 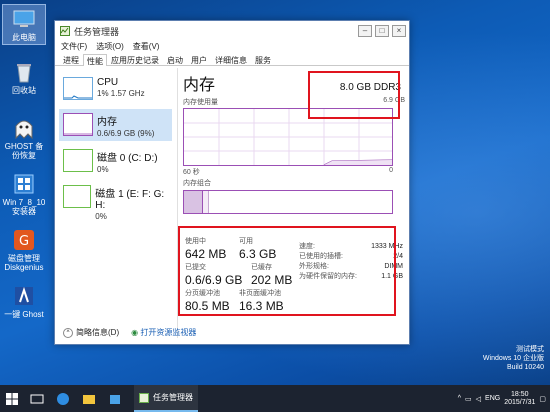 I want to click on desktop-icon-onekey-ghost: 一键 Ghost, so click(x=24, y=301).